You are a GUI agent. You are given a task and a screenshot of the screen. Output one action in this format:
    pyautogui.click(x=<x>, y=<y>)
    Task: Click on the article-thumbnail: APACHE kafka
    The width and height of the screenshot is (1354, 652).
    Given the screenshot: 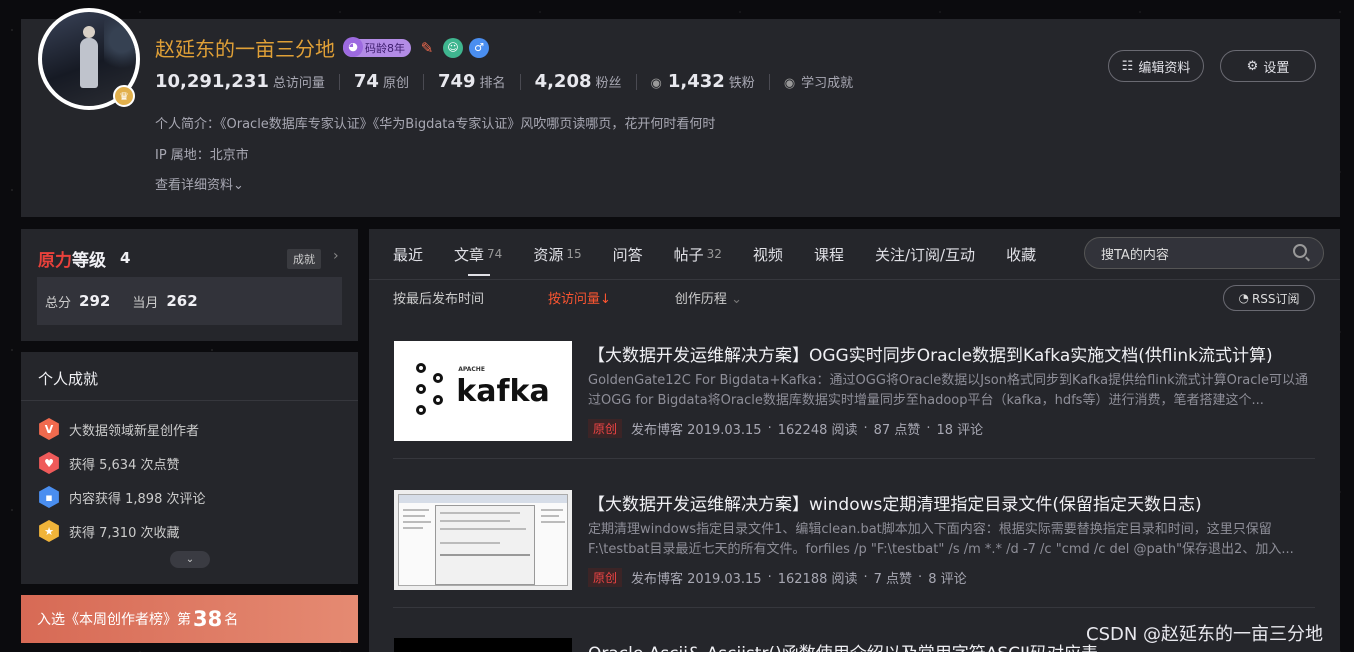 What is the action you would take?
    pyautogui.click(x=483, y=391)
    